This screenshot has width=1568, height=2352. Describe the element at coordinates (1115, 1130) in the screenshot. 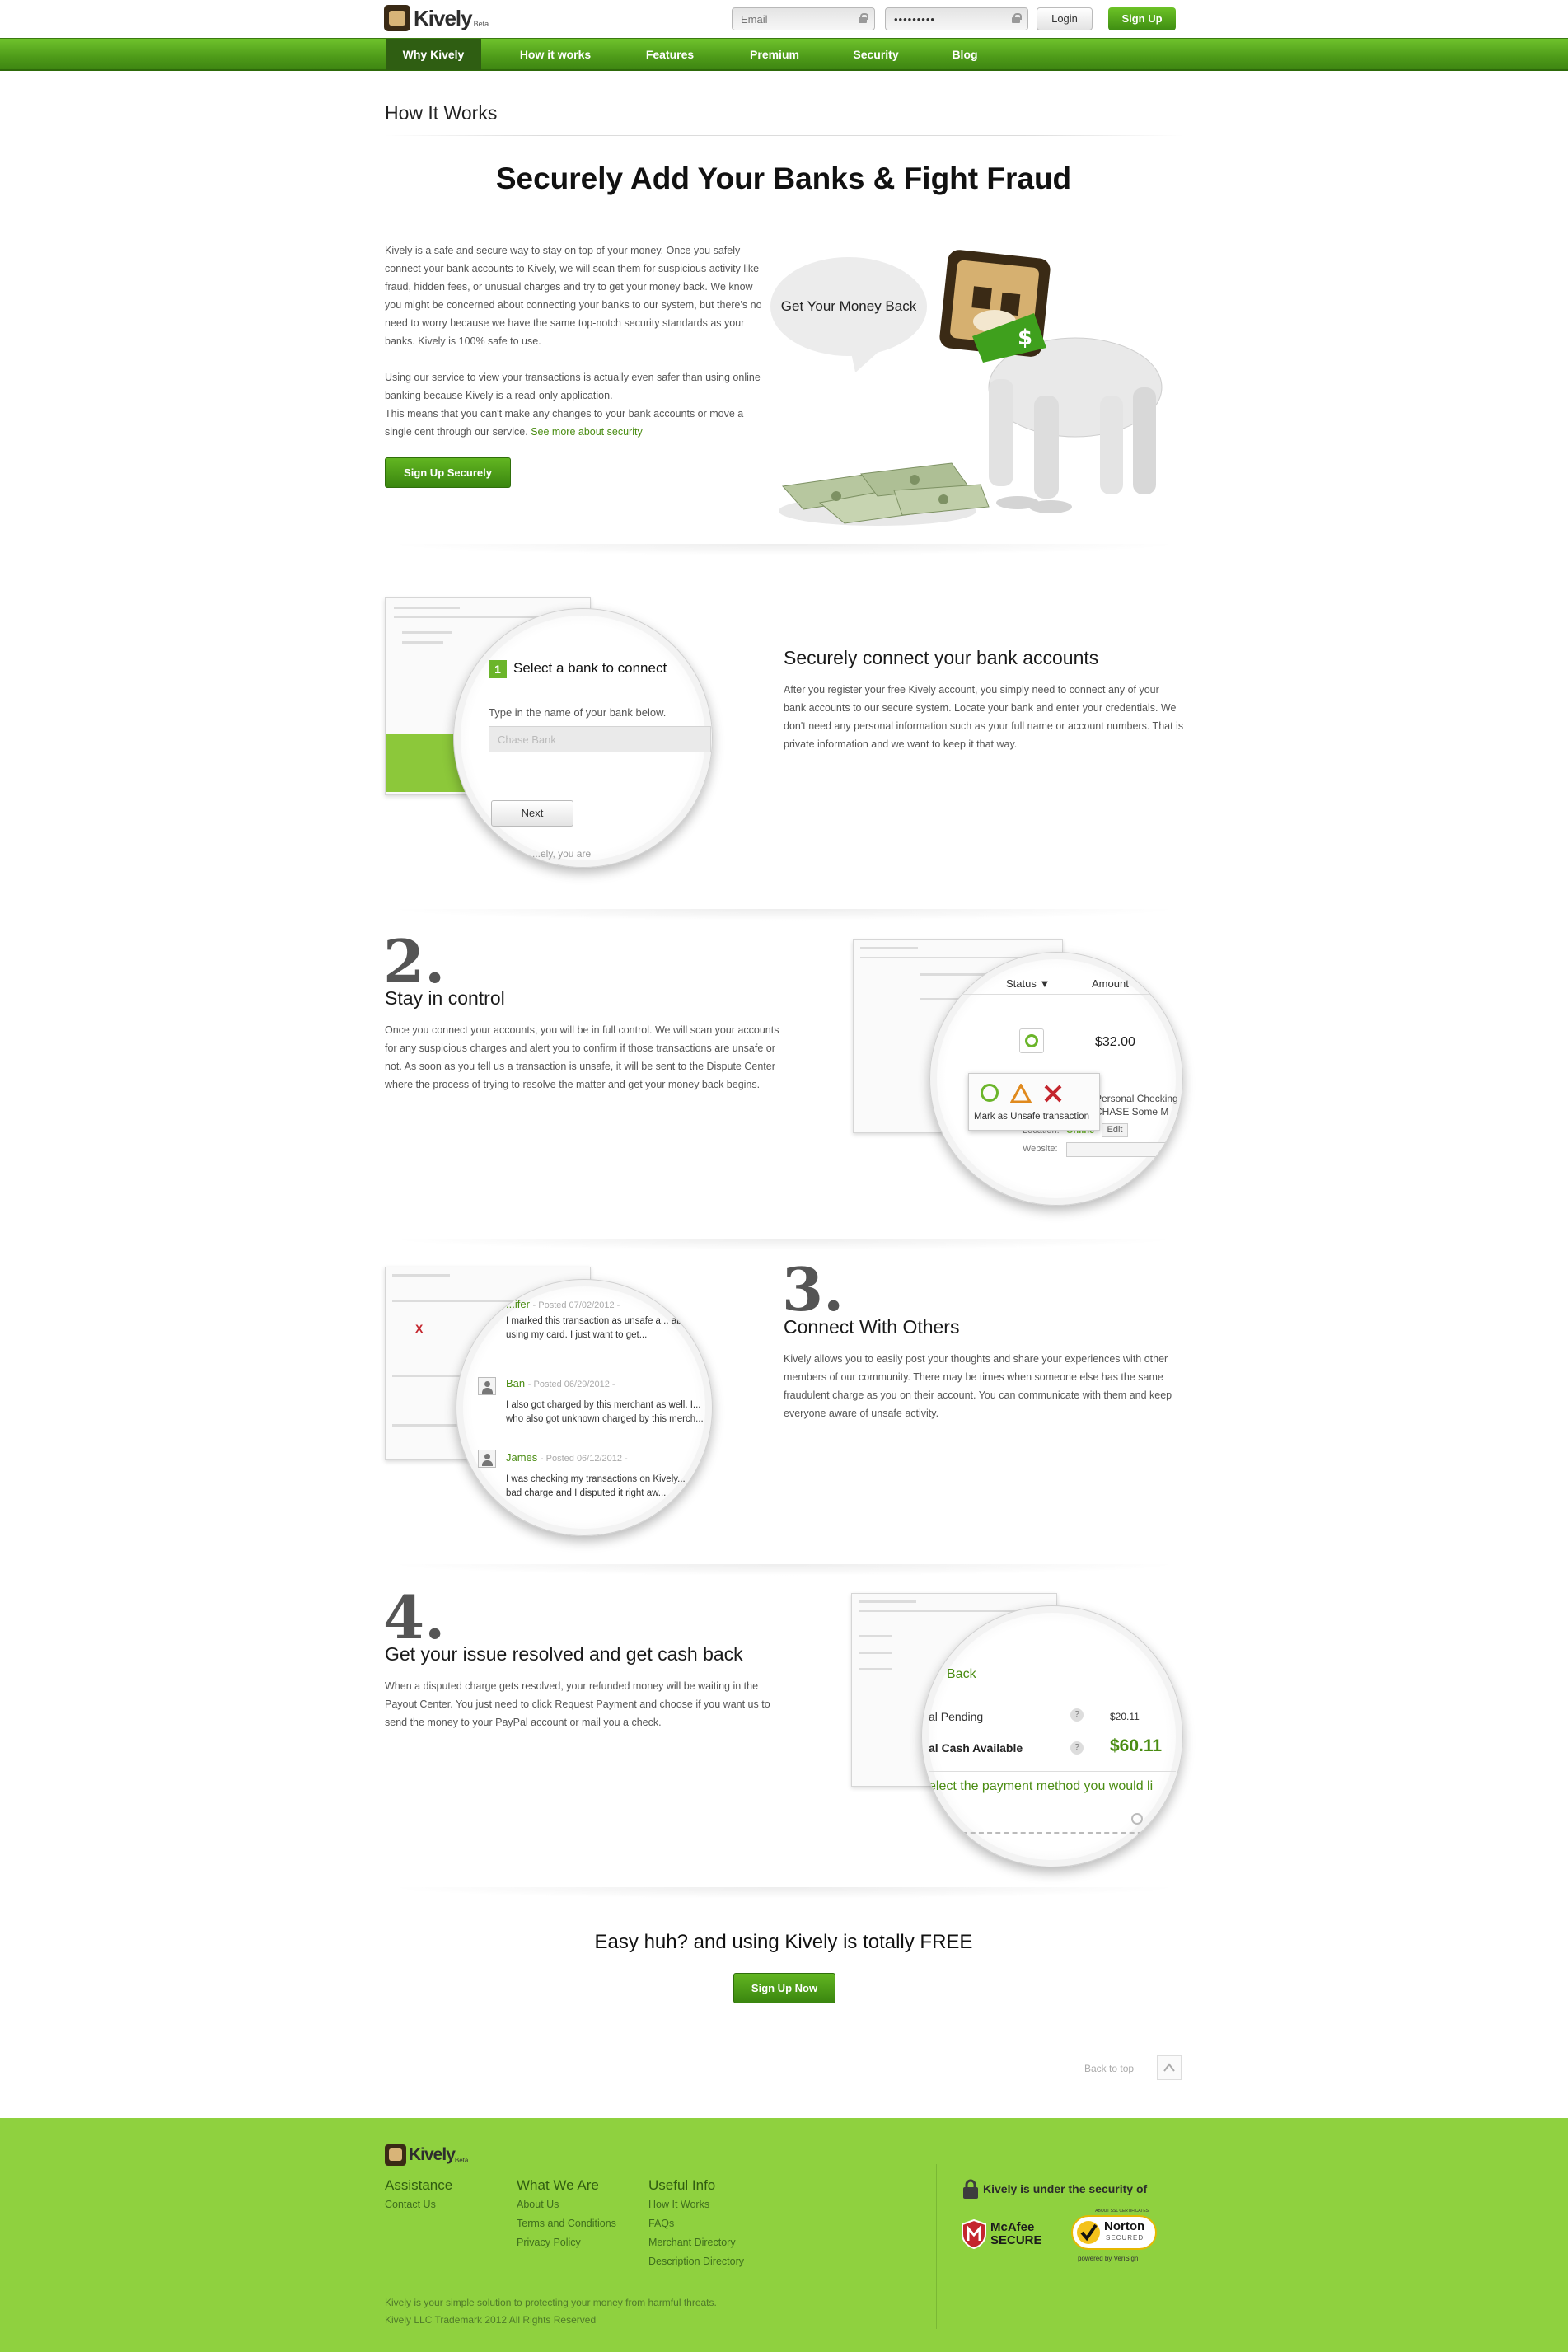

I see `step2-edit-button: Edit` at that location.